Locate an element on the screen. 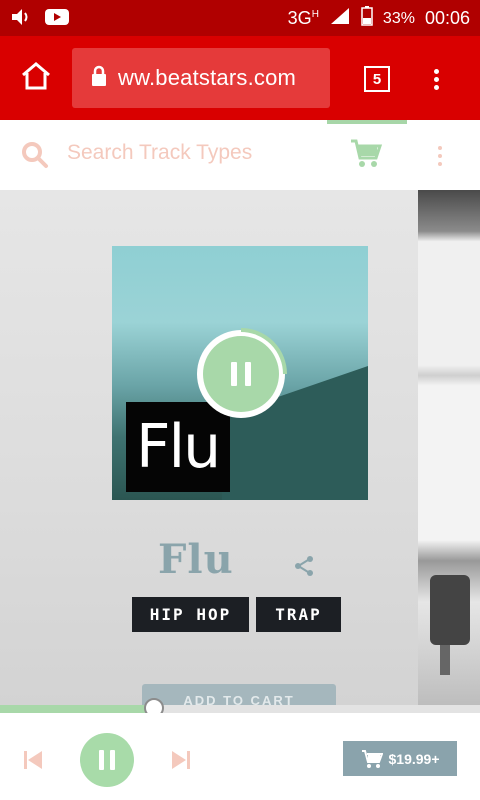 This screenshot has height=800, width=480. browser-toolbar: ww.beatstars.com 5 is located at coordinates (240, 78).